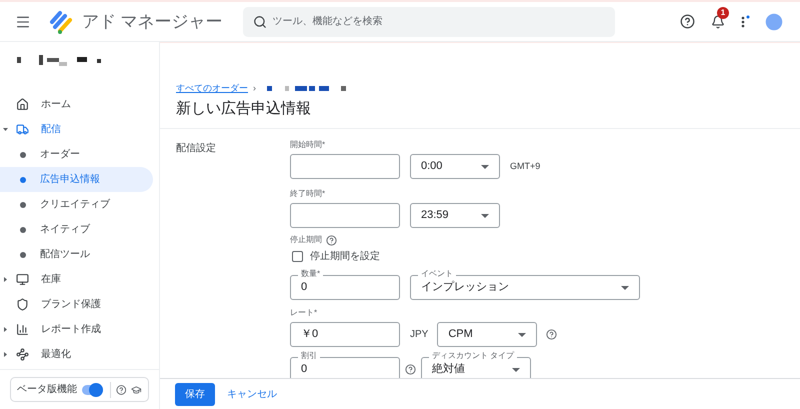 The image size is (800, 409). Describe the element at coordinates (259, 21) in the screenshot. I see `search-icon` at that location.